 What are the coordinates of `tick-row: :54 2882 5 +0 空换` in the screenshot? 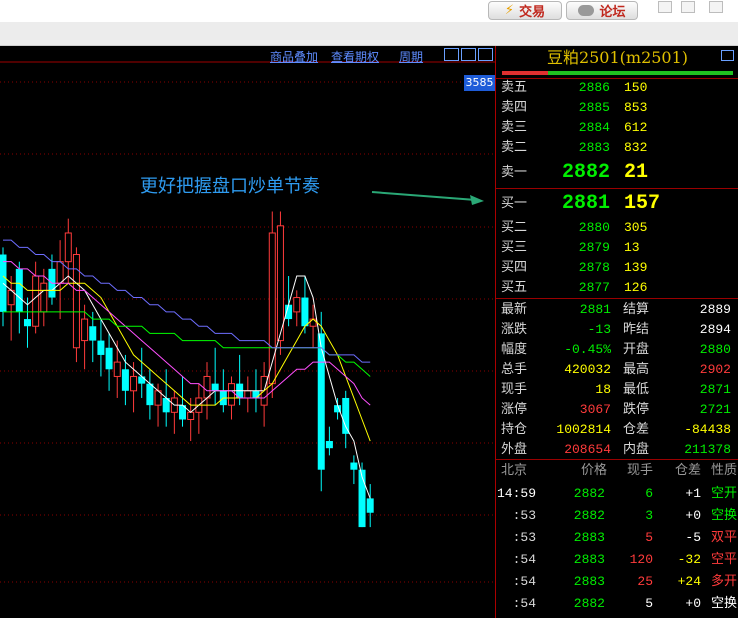 It's located at (617, 604).